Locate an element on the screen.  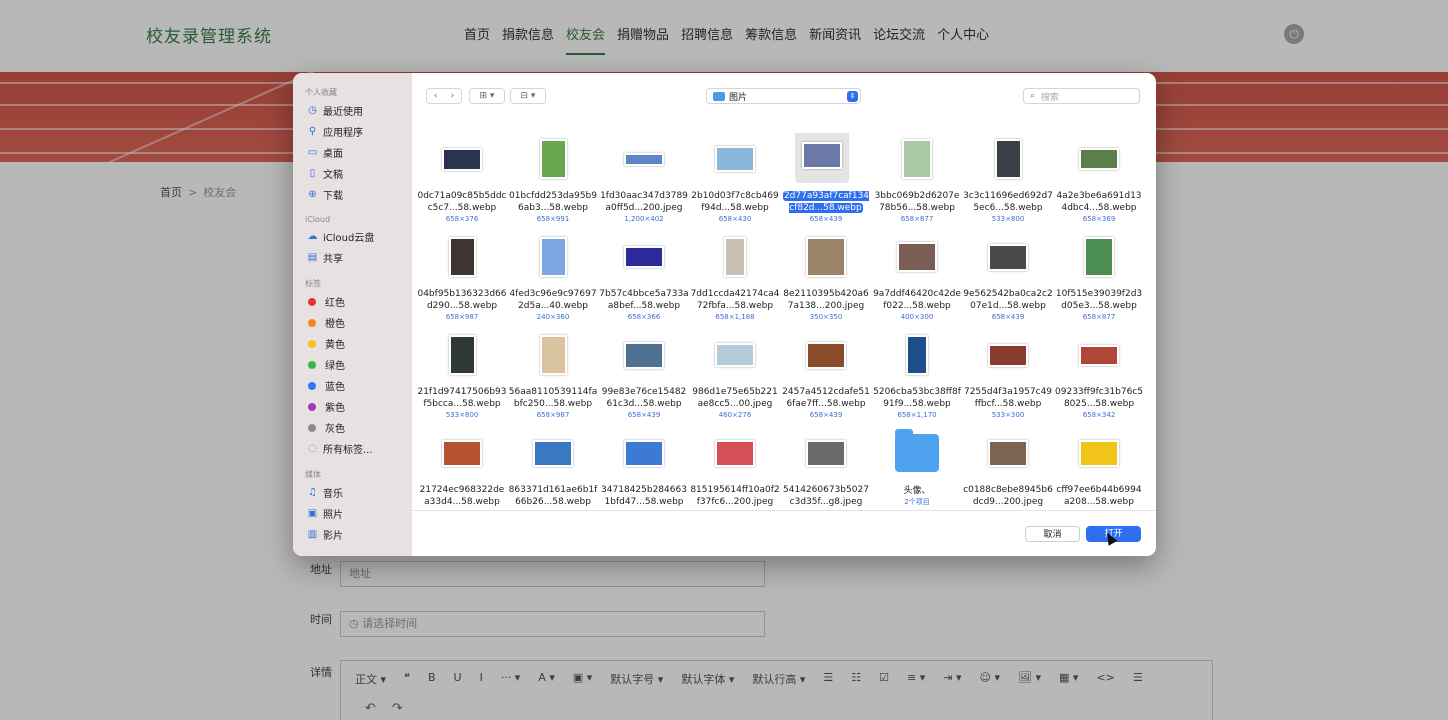
file-name-text: 56aa8110539114fabfc250...58.webp is located at coordinates (553, 398).